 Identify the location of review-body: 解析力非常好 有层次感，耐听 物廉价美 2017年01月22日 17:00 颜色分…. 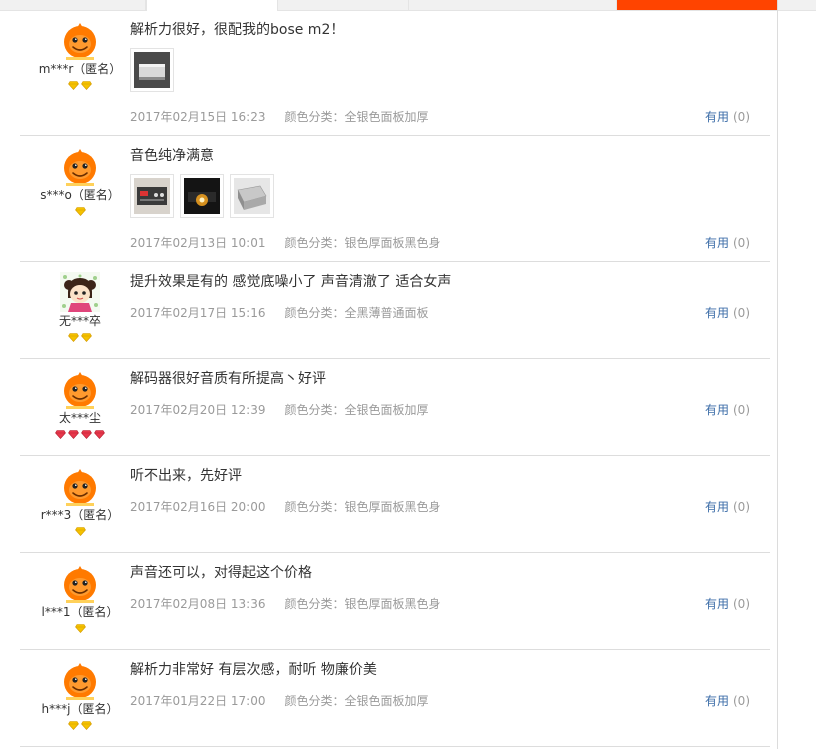
(450, 679).